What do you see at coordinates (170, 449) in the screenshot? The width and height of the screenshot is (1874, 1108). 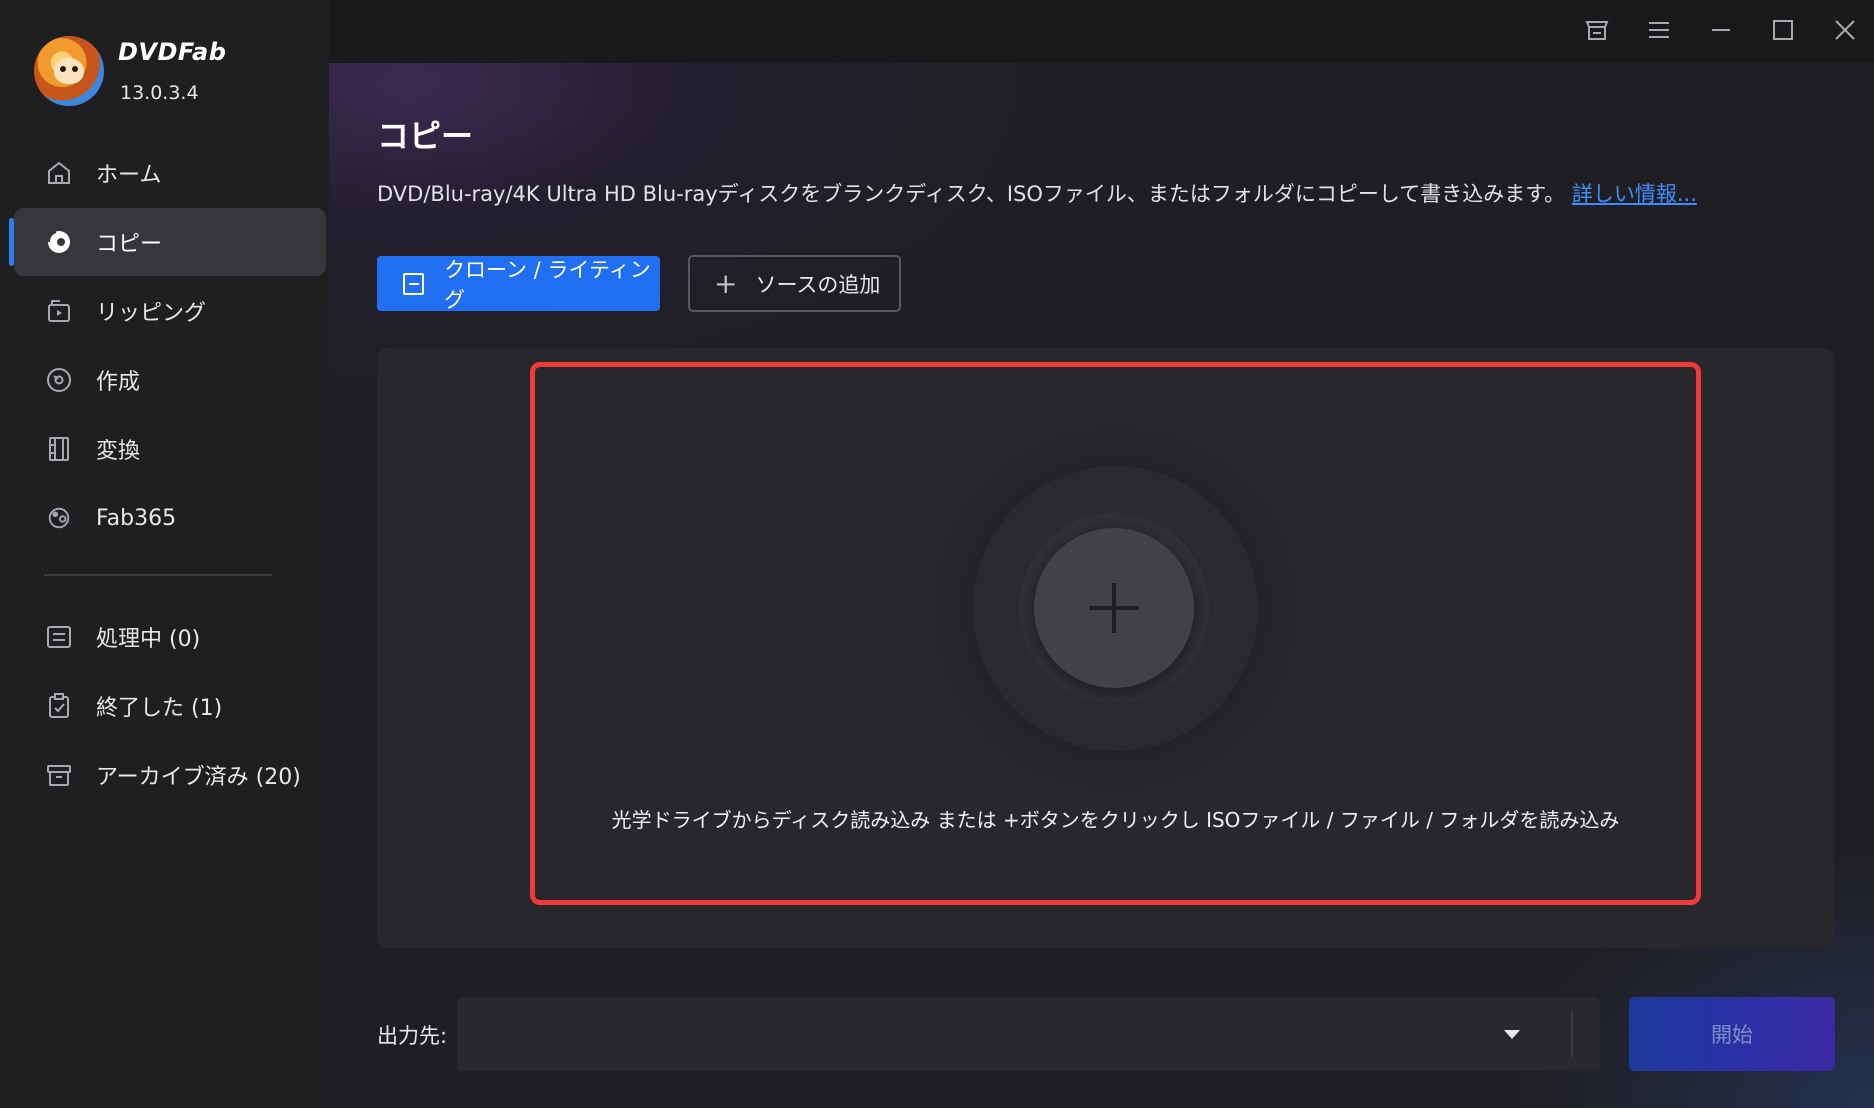 I see `sidebar-item-converter: 変換` at bounding box center [170, 449].